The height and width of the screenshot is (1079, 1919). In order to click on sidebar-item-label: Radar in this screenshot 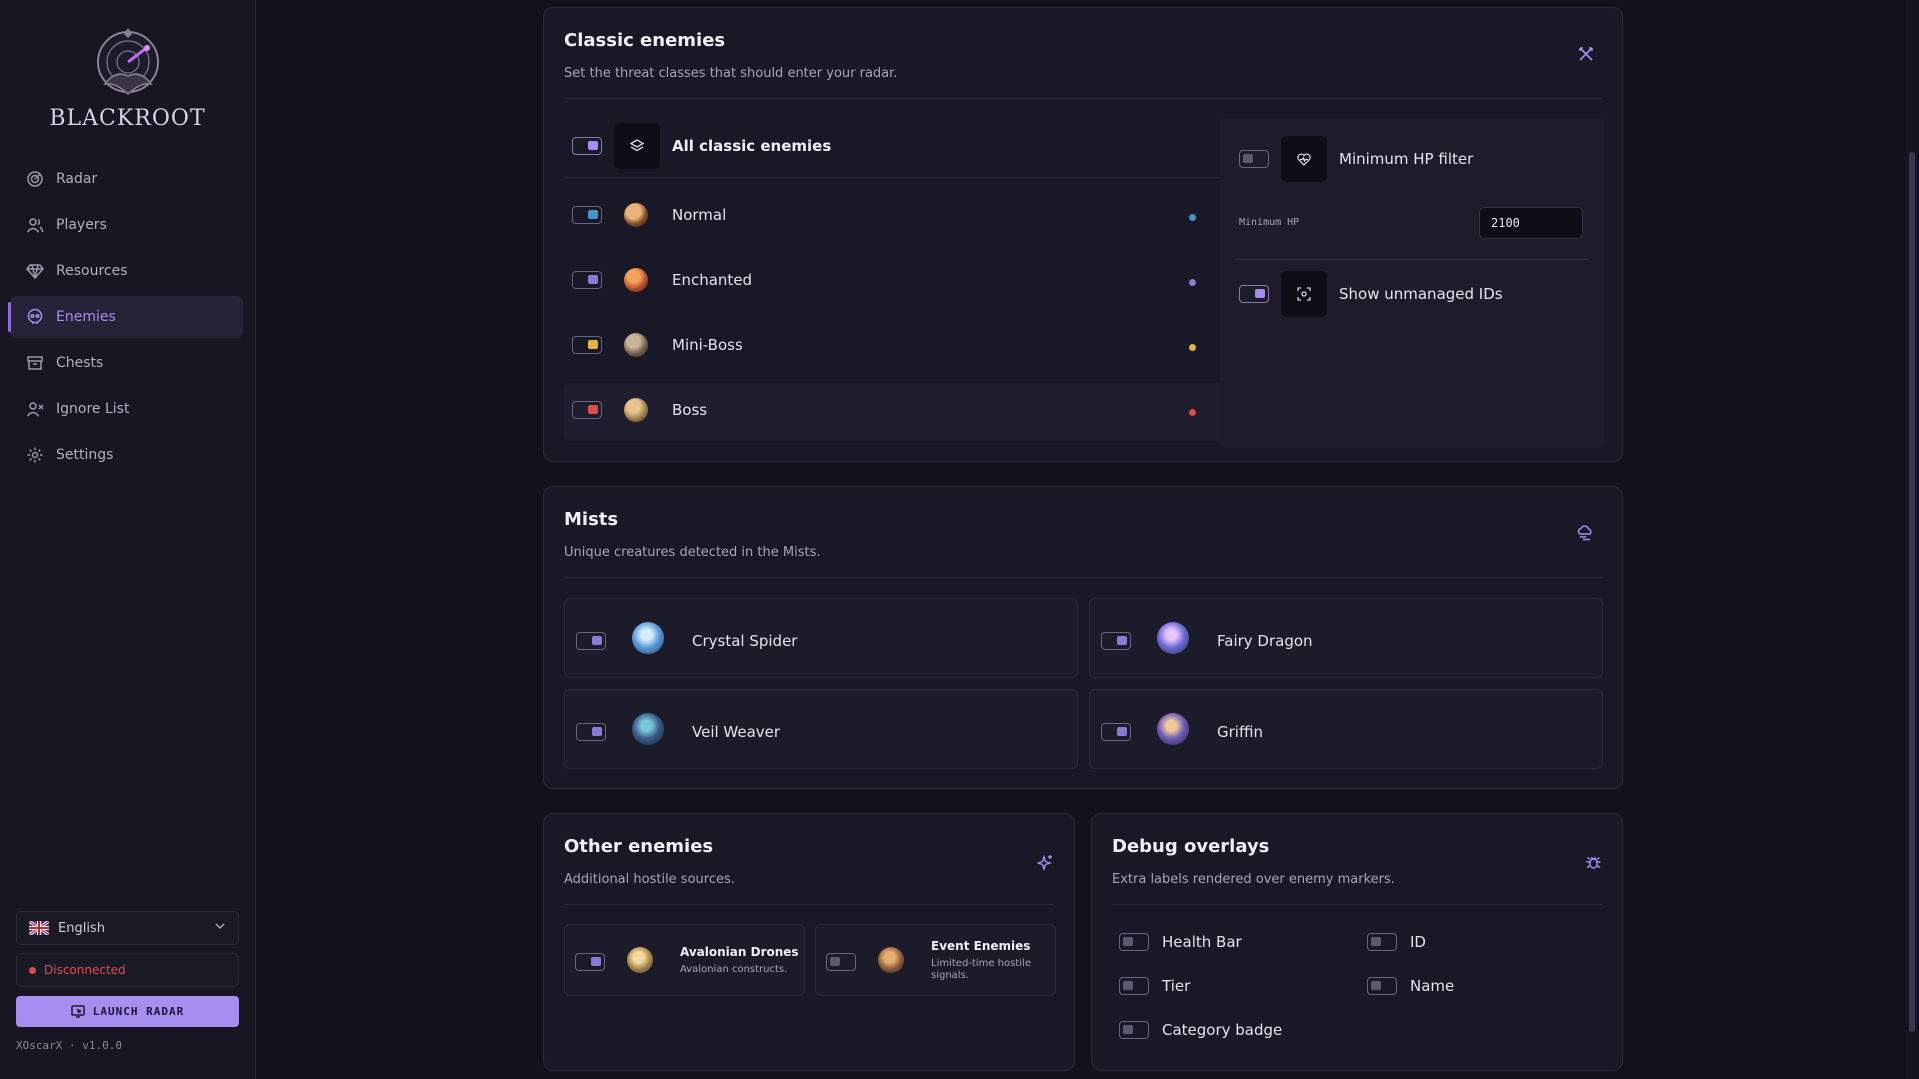, I will do `click(77, 179)`.